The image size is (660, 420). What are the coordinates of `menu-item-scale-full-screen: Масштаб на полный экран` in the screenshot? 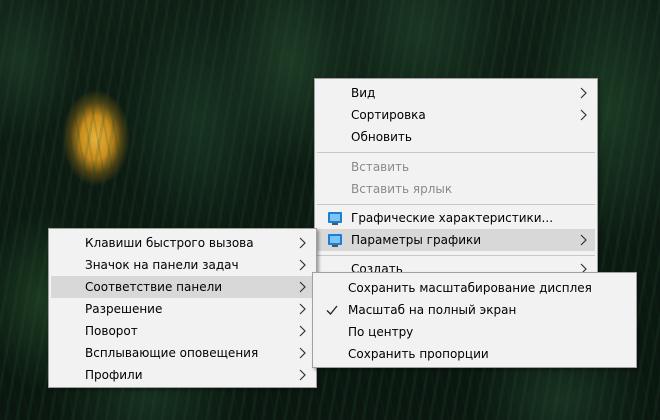 It's located at (474, 310).